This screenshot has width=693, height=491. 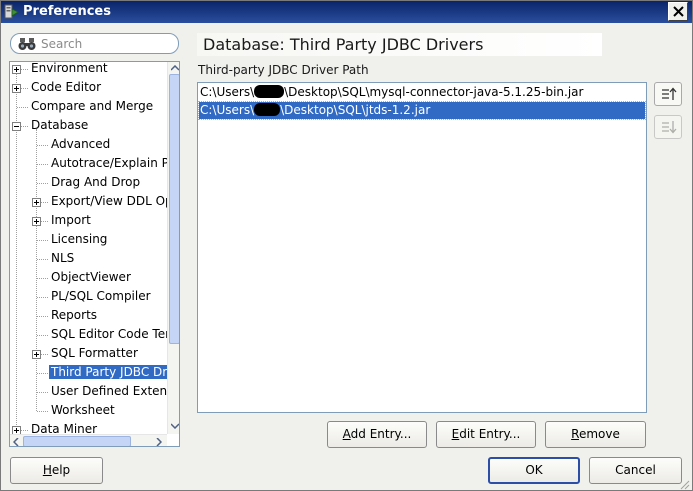 What do you see at coordinates (61, 470) in the screenshot?
I see `help-label: elp` at bounding box center [61, 470].